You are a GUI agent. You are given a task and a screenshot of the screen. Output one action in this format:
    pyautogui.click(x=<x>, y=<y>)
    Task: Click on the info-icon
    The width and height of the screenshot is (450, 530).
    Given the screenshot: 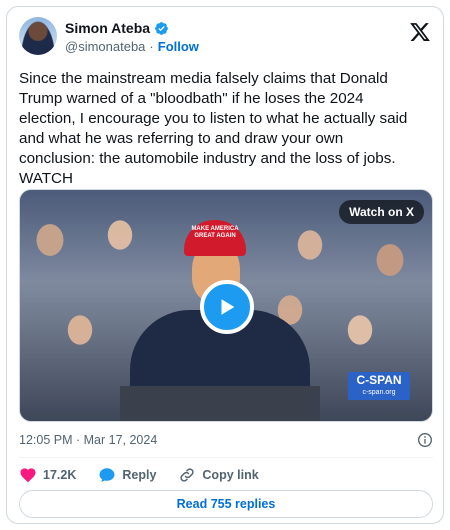 What is the action you would take?
    pyautogui.click(x=425, y=440)
    